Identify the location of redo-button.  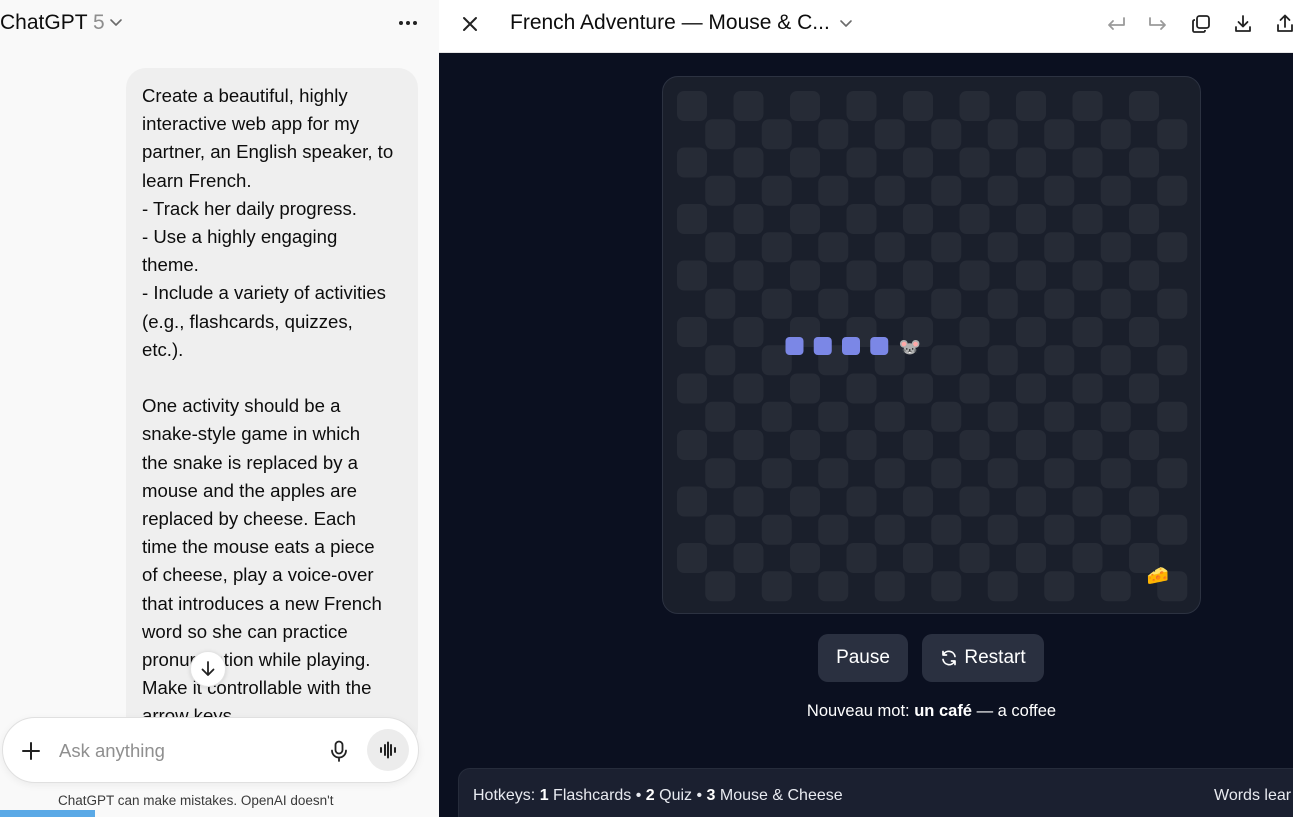
(1158, 24).